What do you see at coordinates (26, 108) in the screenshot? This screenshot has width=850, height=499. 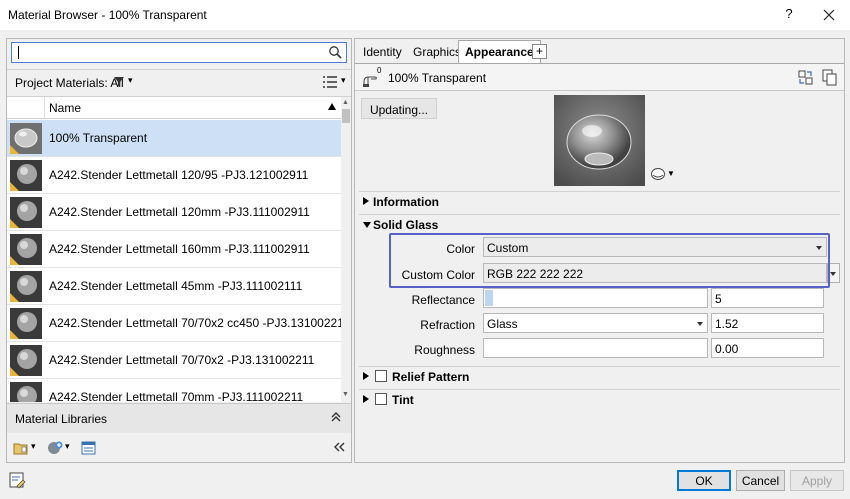 I see `thumbnail-column` at bounding box center [26, 108].